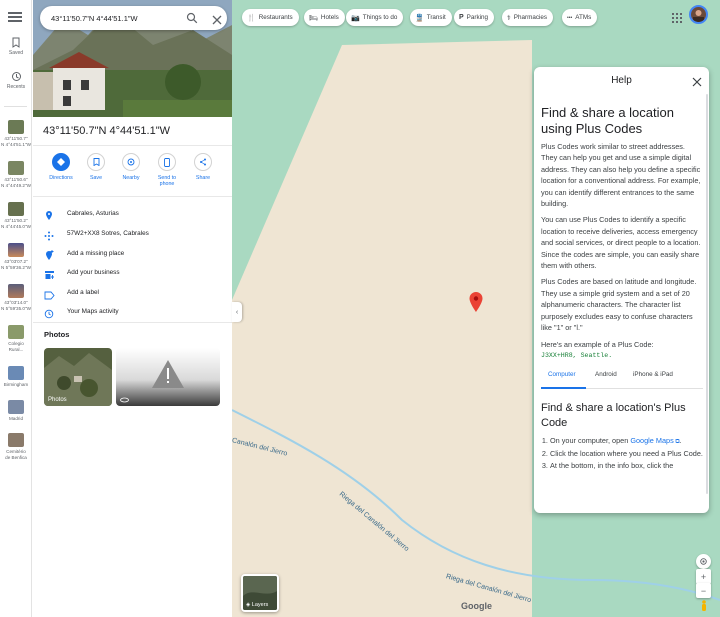 The image size is (720, 617). What do you see at coordinates (132, 254) in the screenshot?
I see `add-missing-place-row: Add a missing place` at bounding box center [132, 254].